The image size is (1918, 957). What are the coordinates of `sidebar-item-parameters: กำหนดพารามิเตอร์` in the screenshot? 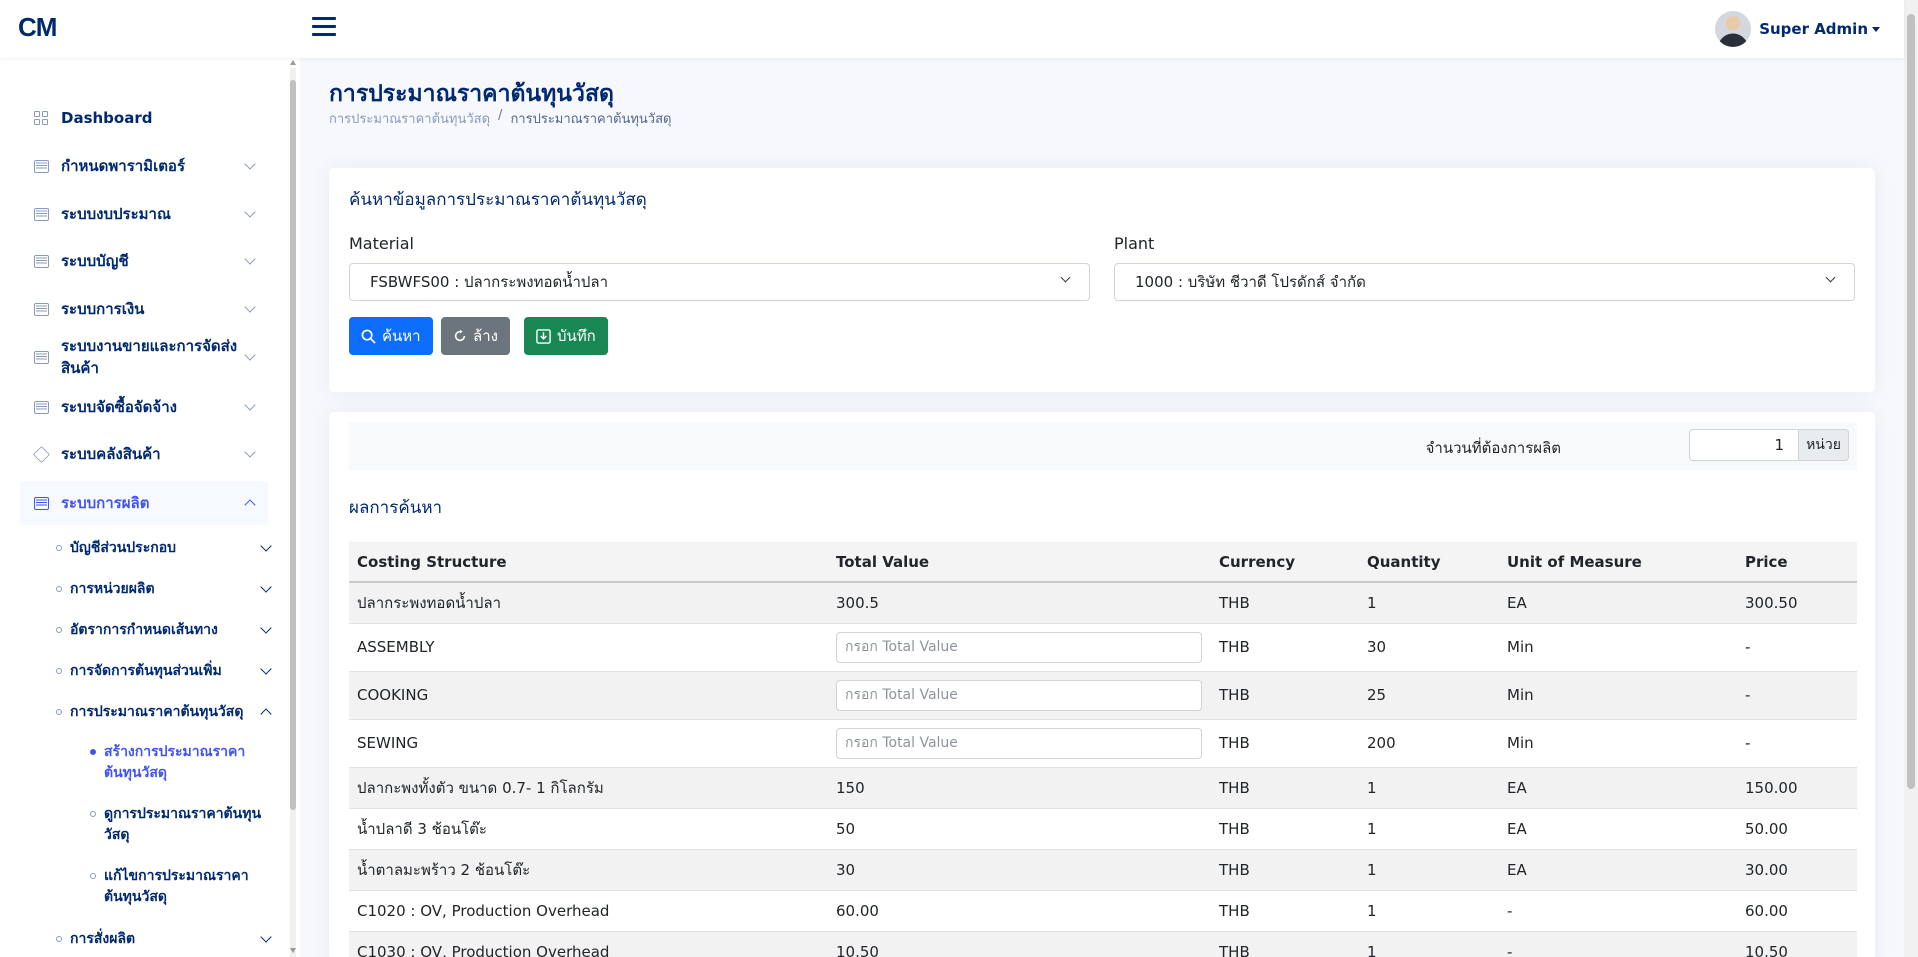 It's located at (144, 166).